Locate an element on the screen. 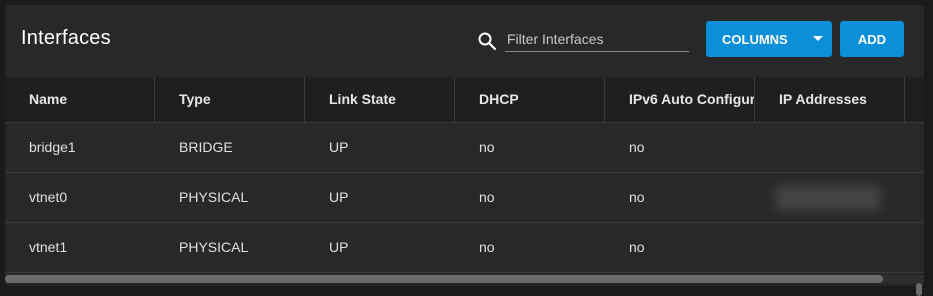  columns-button-label: COLUMNS is located at coordinates (755, 39).